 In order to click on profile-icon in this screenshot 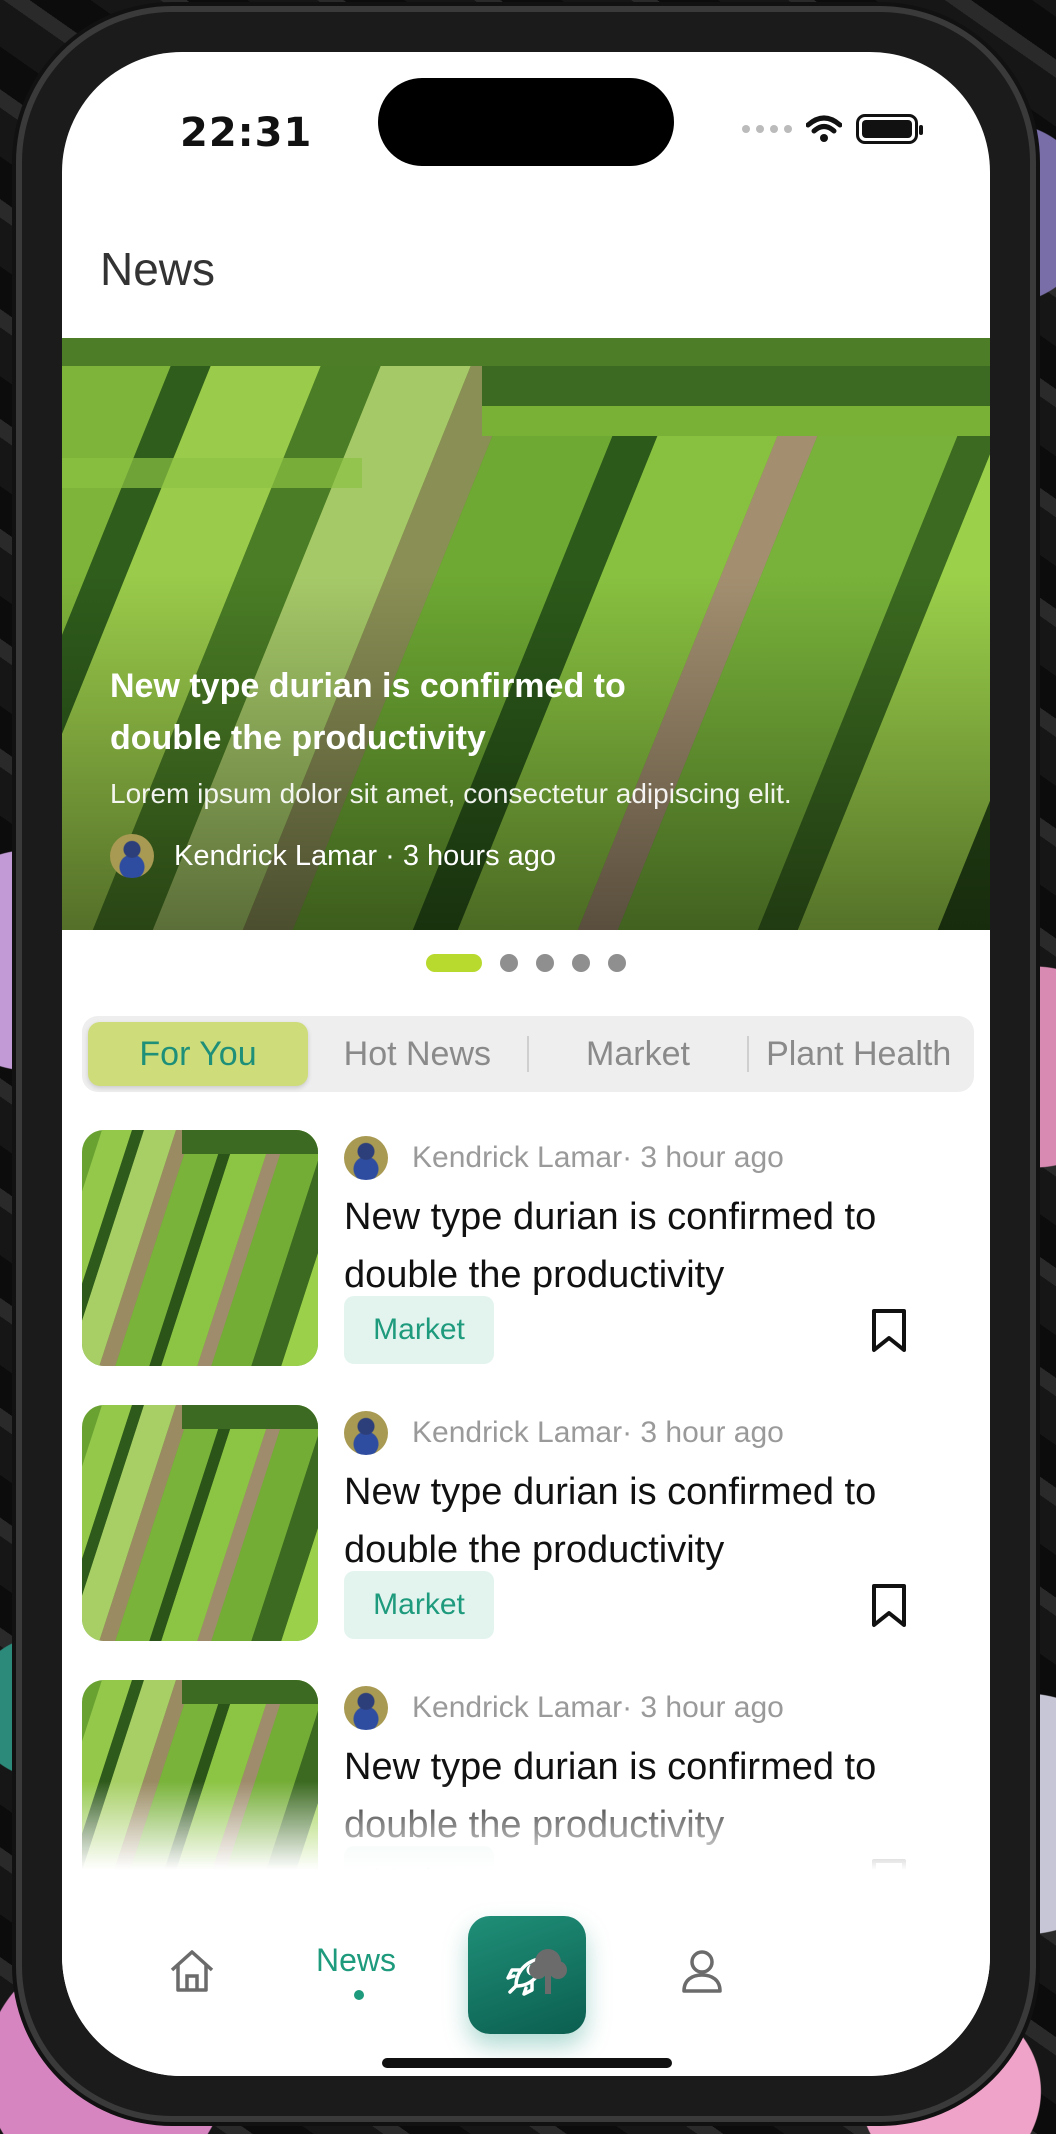, I will do `click(702, 1971)`.